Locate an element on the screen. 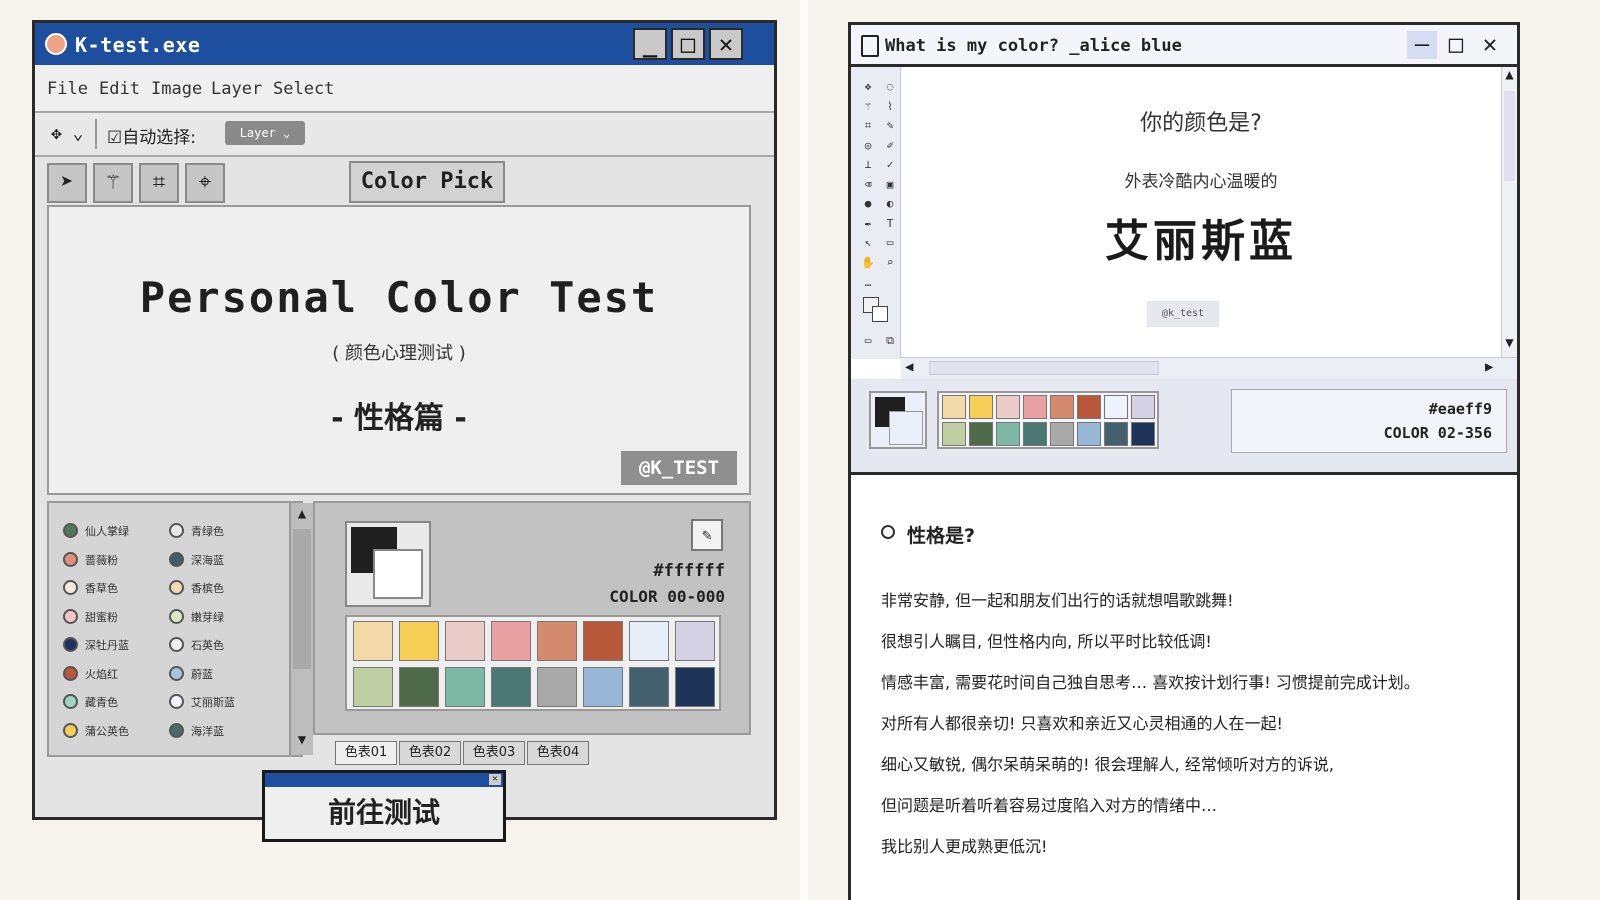 Image resolution: width=1600 pixels, height=900 pixels. scroll-left-icon: ◀ is located at coordinates (909, 367).